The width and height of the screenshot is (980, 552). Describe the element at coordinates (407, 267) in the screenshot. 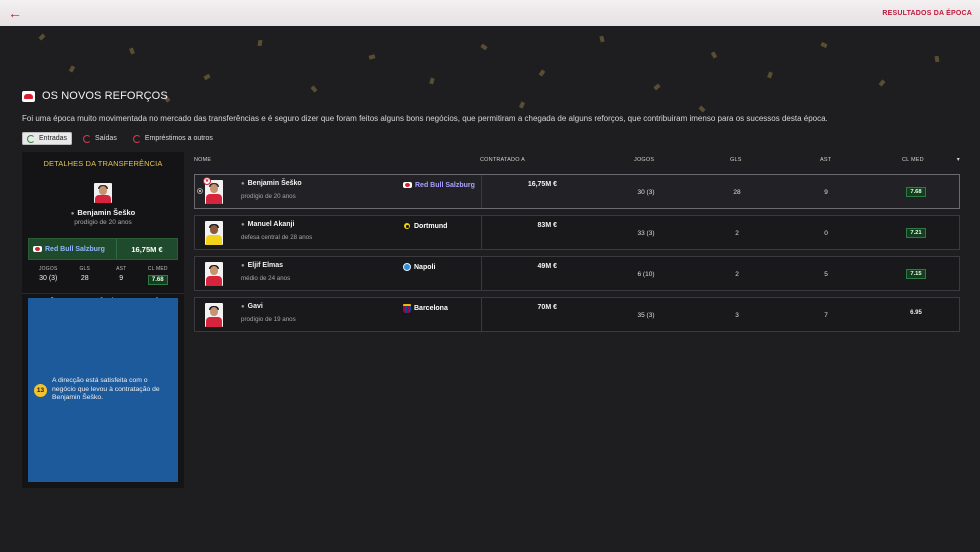

I see `napoli-crest-icon` at that location.